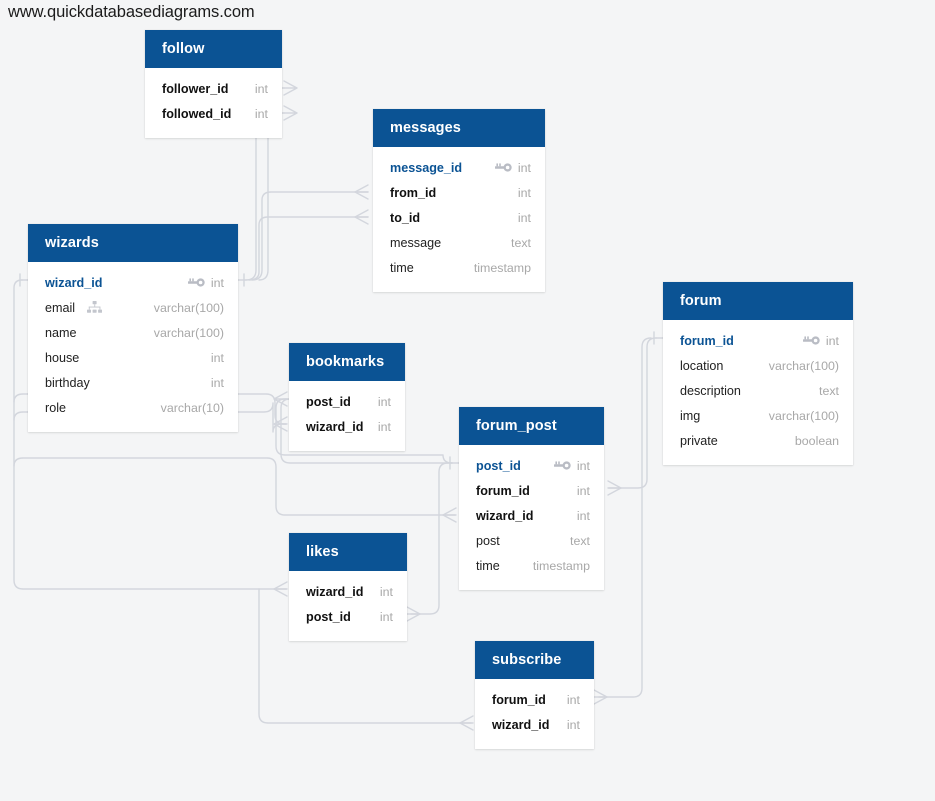 This screenshot has height=801, width=935. What do you see at coordinates (534, 660) in the screenshot?
I see `table-title-subscribe: subscribe` at bounding box center [534, 660].